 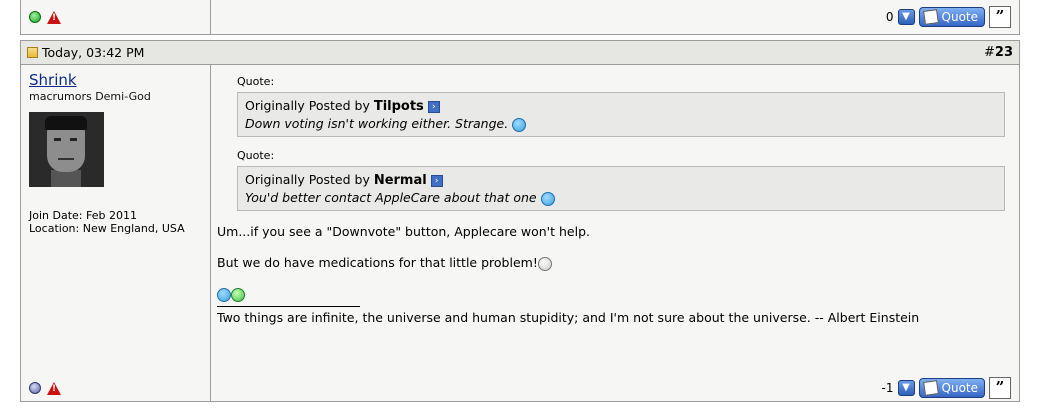 I want to click on username-link: Shrink, so click(x=115, y=80).